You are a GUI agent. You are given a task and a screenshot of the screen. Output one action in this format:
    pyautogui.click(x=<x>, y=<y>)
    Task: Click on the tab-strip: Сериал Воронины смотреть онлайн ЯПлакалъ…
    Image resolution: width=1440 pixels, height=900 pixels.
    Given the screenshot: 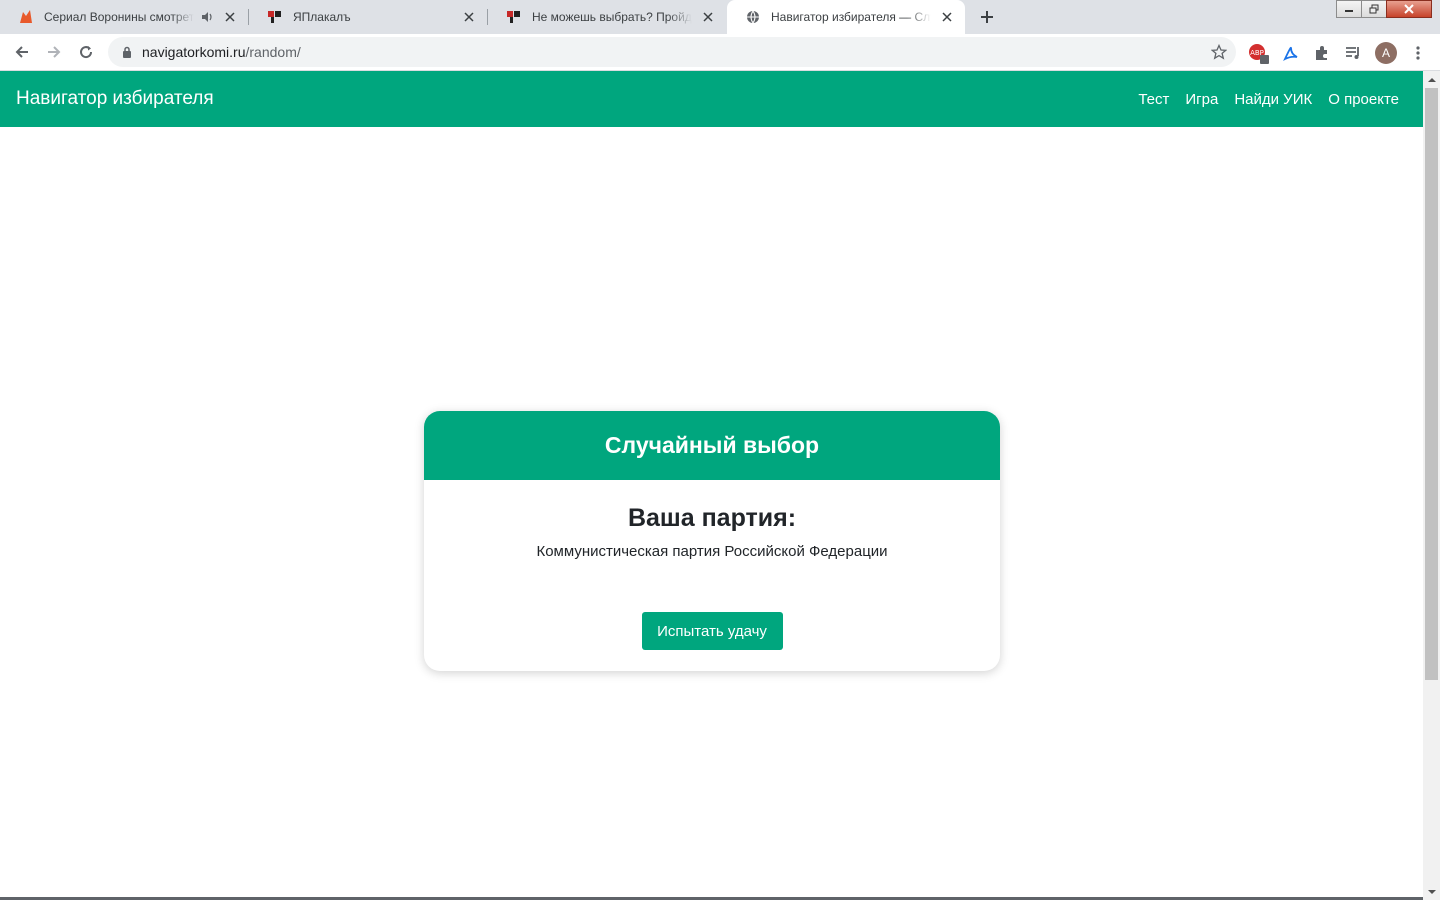 What is the action you would take?
    pyautogui.click(x=720, y=17)
    